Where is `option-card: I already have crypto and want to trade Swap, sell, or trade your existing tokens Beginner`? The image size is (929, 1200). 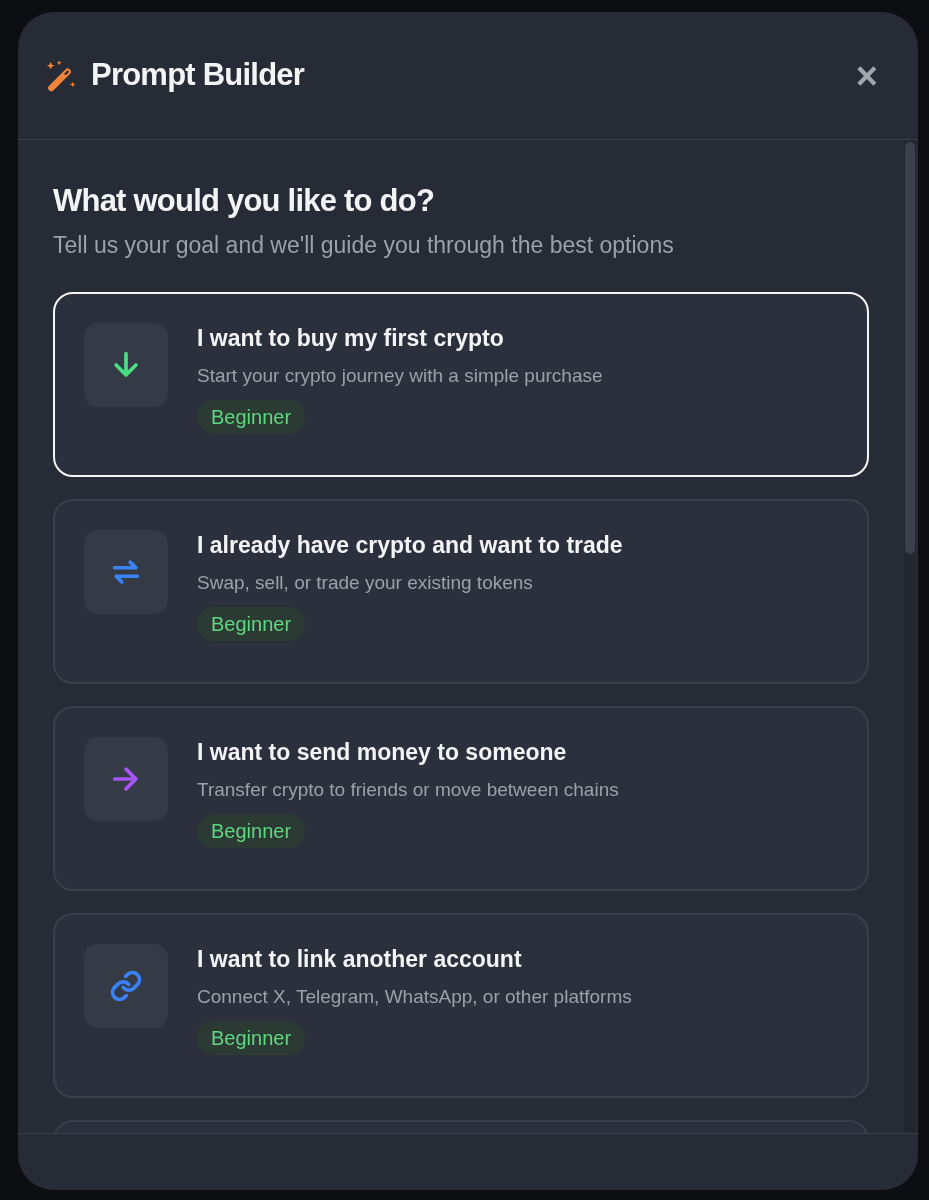
option-card: I already have crypto and want to trade Swap, sell, or trade your existing tokens Beginner is located at coordinates (461, 591).